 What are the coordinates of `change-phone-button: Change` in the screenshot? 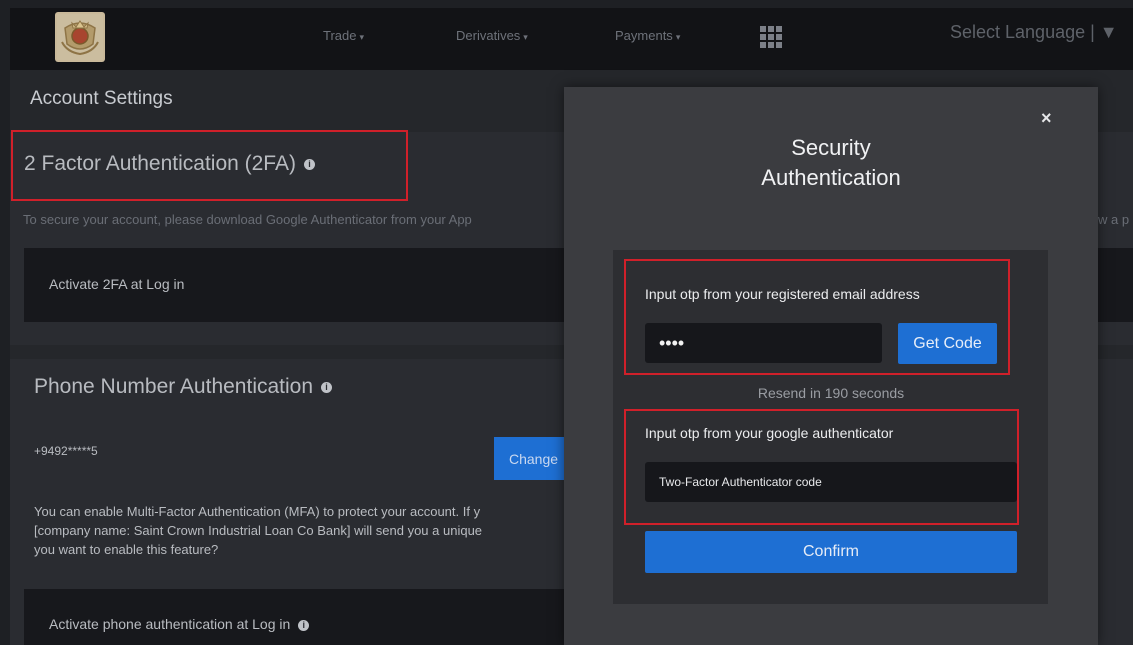 It's located at (531, 458).